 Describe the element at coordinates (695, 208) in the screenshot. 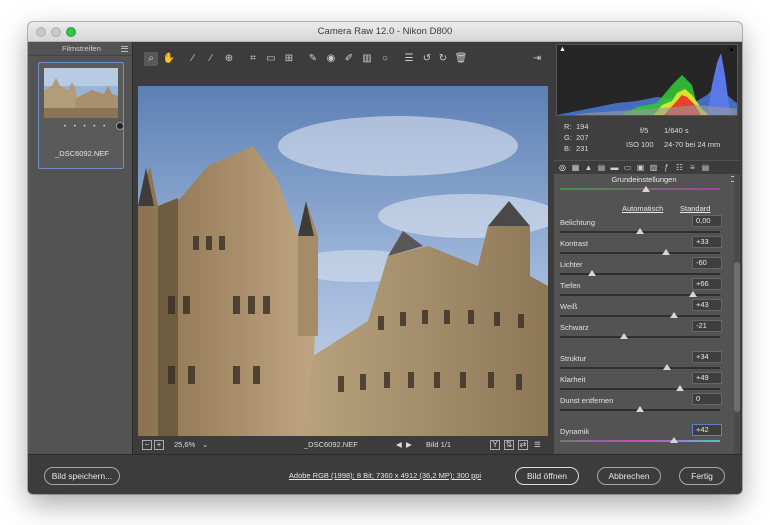

I see `default-button: Standard` at that location.